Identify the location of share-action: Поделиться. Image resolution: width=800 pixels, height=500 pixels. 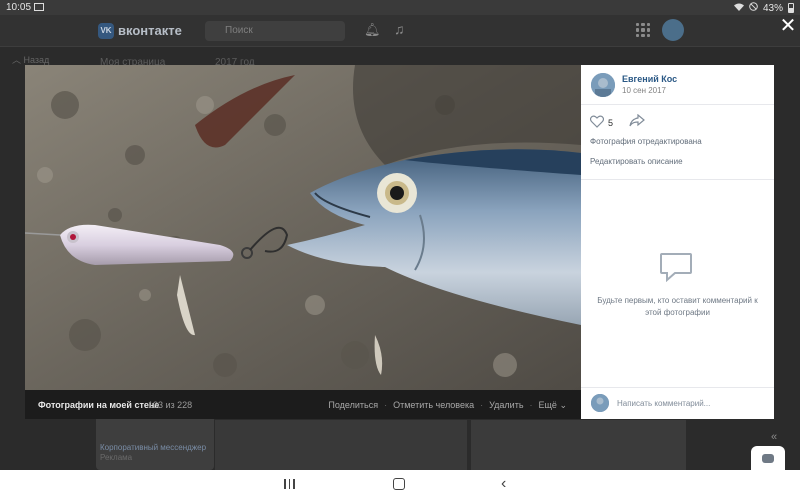
(353, 405).